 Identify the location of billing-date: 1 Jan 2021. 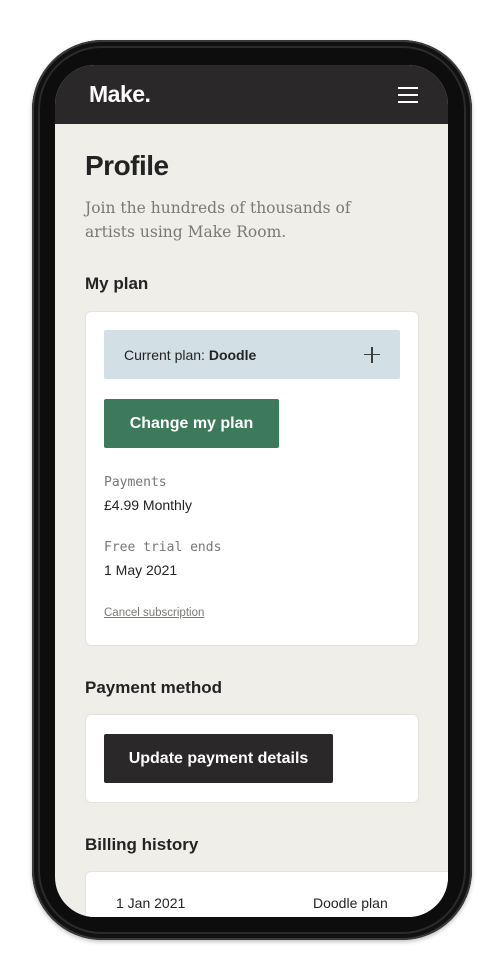
(151, 903).